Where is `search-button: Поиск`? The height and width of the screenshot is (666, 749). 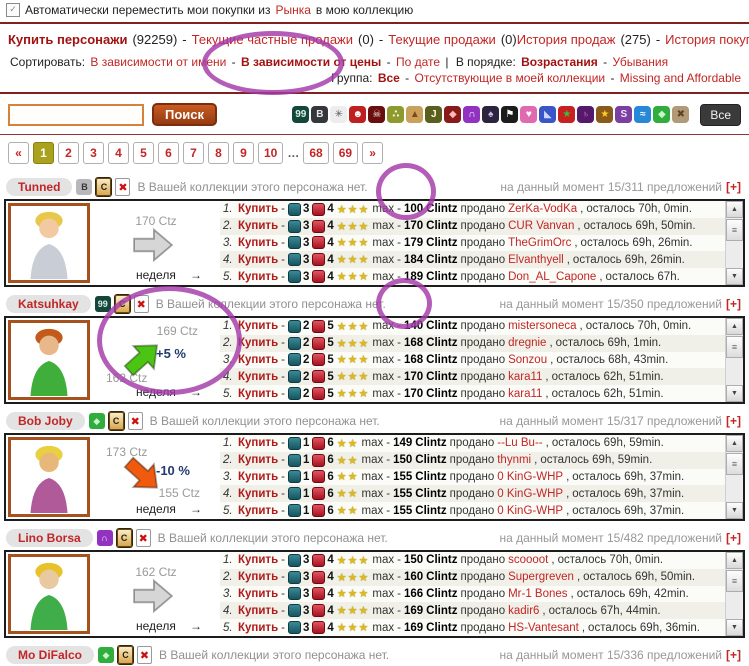 search-button: Поиск is located at coordinates (185, 114).